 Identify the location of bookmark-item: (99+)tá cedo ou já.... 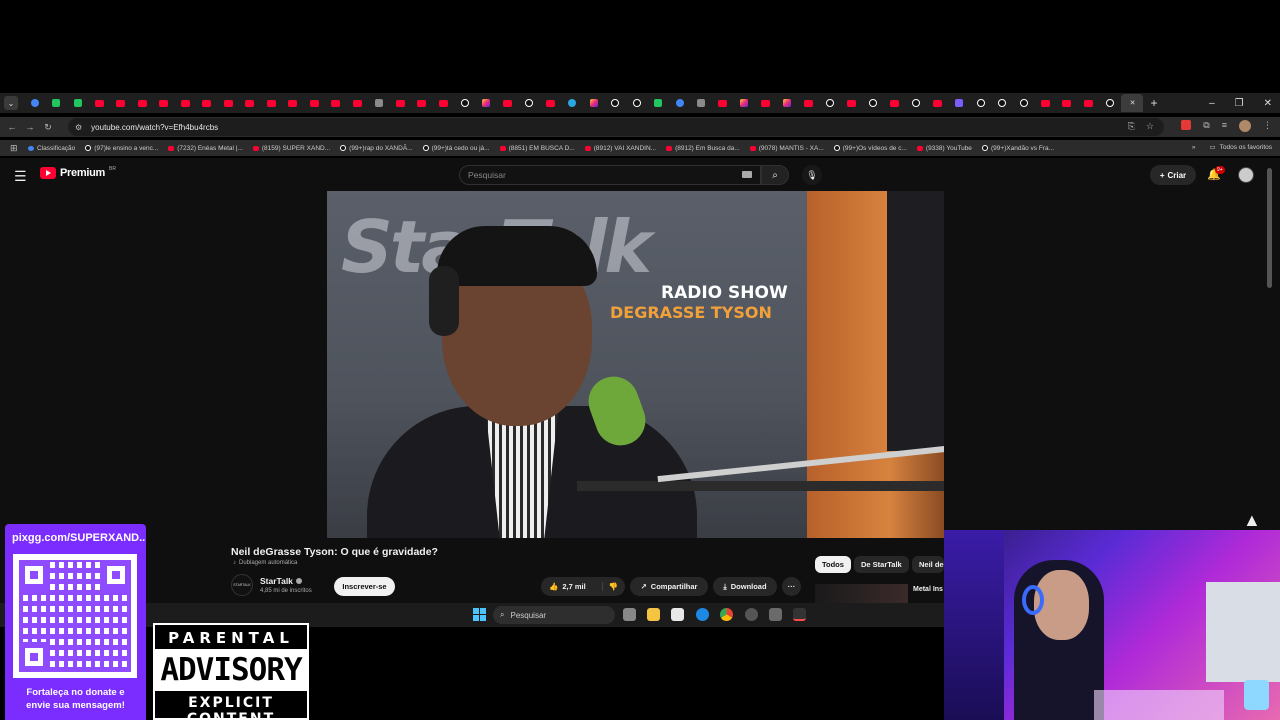
(456, 148).